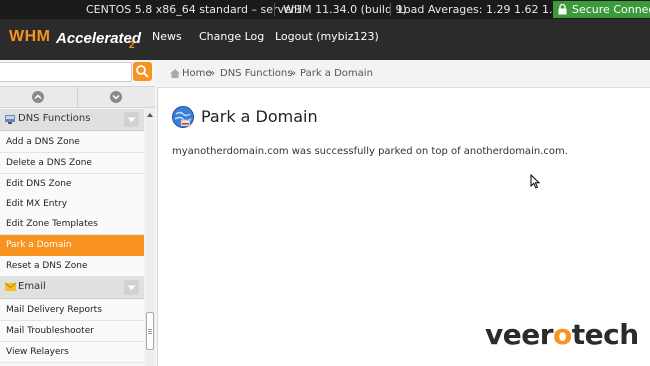  Describe the element at coordinates (167, 36) in the screenshot. I see `nav-news-link: News` at that location.